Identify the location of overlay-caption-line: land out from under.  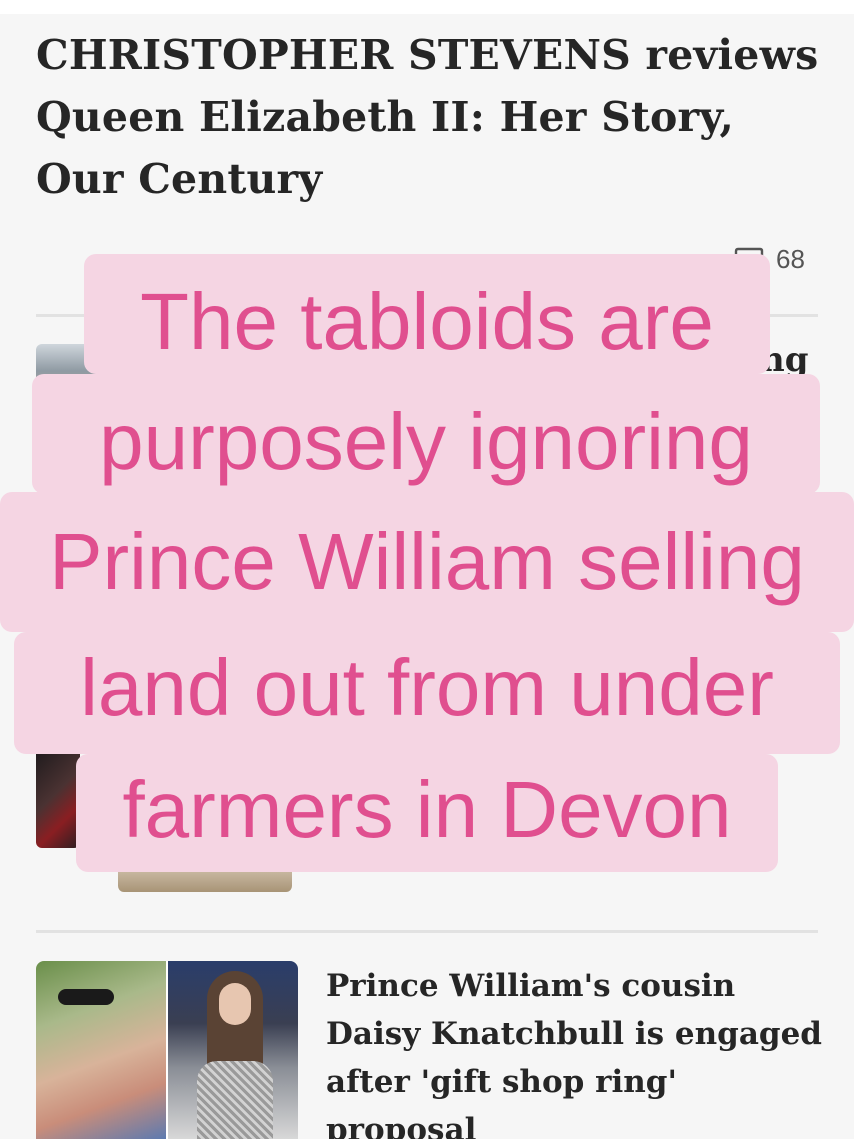
(427, 693).